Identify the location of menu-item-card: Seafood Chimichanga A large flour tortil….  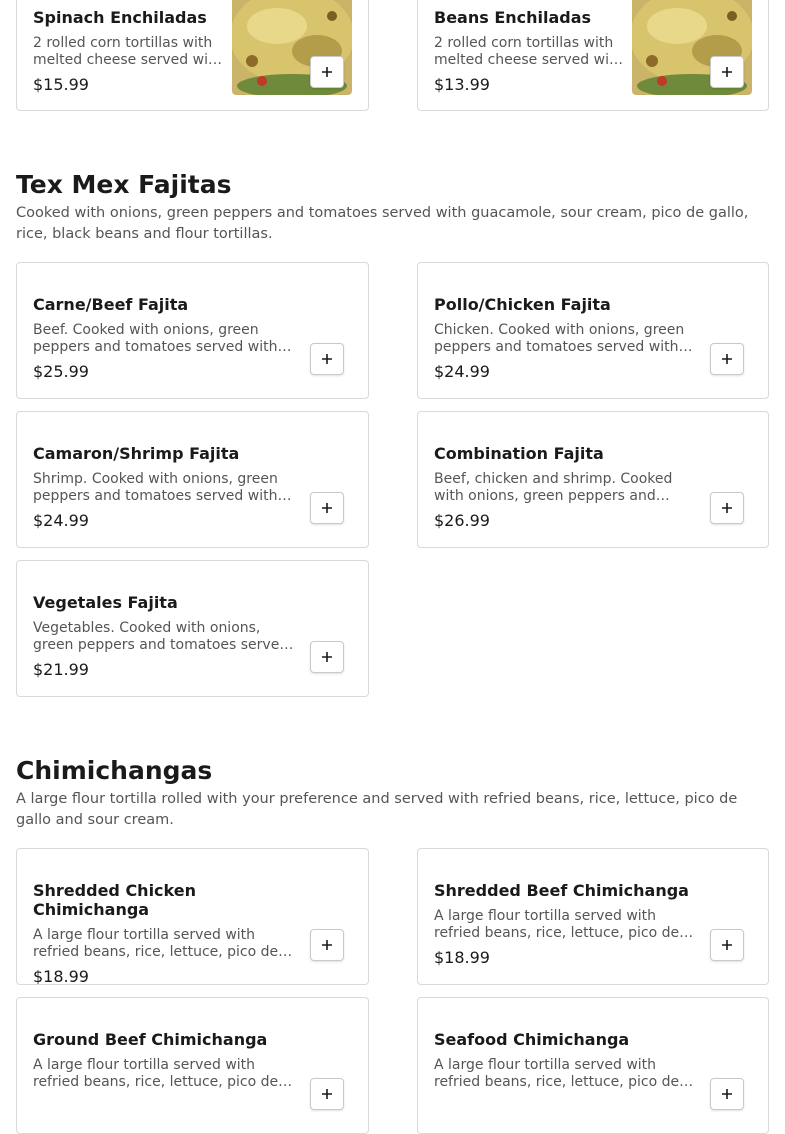
(593, 1065).